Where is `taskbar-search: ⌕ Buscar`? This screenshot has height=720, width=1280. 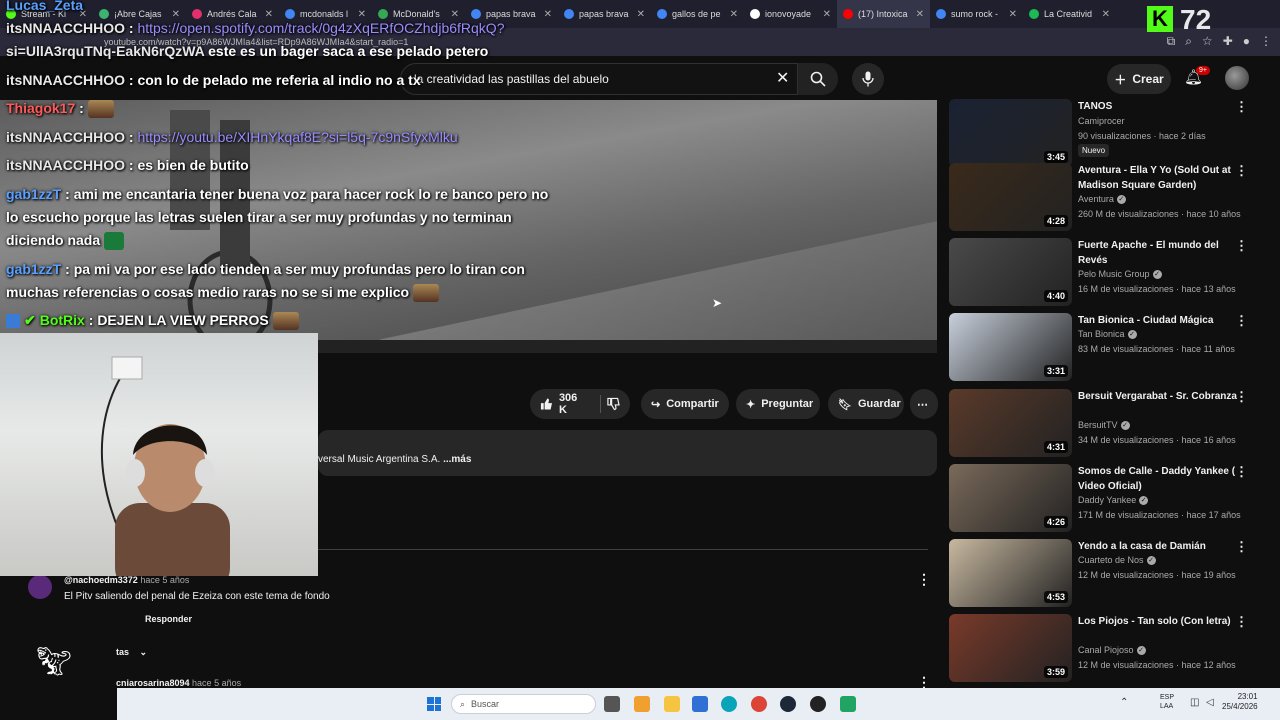
taskbar-search: ⌕ Buscar is located at coordinates (523, 704).